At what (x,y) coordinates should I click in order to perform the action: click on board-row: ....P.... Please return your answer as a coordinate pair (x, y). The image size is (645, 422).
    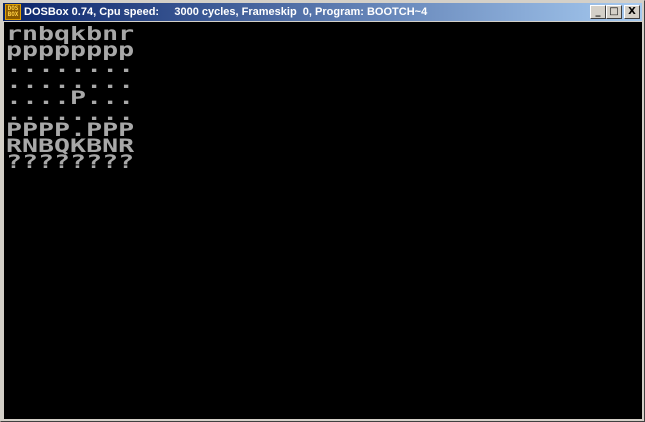
    Looking at the image, I should click on (70, 98).